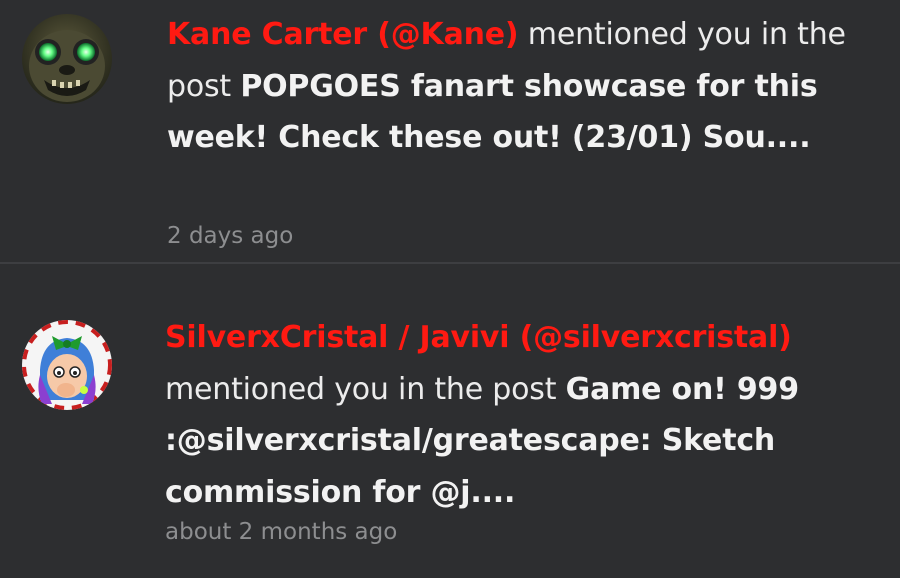  I want to click on timestamp: 2 days ago, so click(230, 236).